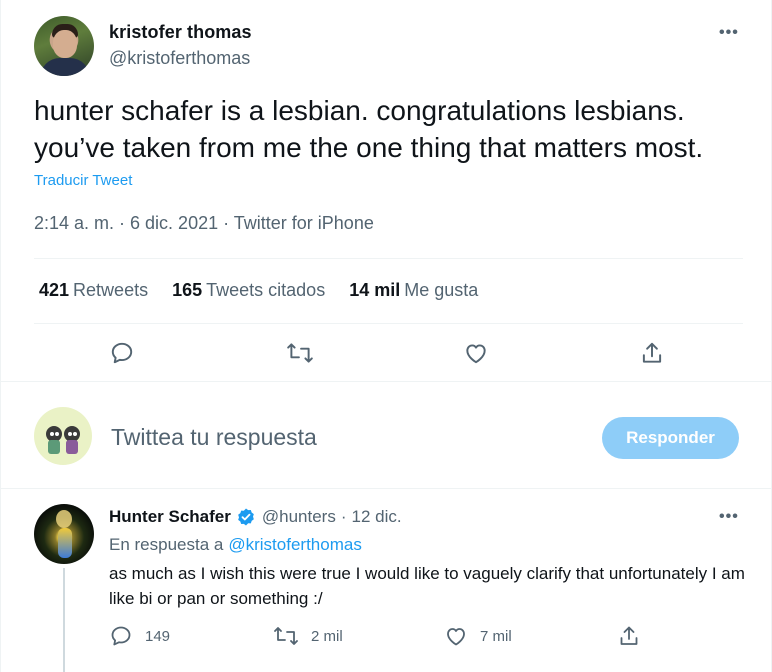 The width and height of the screenshot is (772, 672). What do you see at coordinates (294, 544) in the screenshot?
I see `in-reply-mention: @kristoferthomas` at bounding box center [294, 544].